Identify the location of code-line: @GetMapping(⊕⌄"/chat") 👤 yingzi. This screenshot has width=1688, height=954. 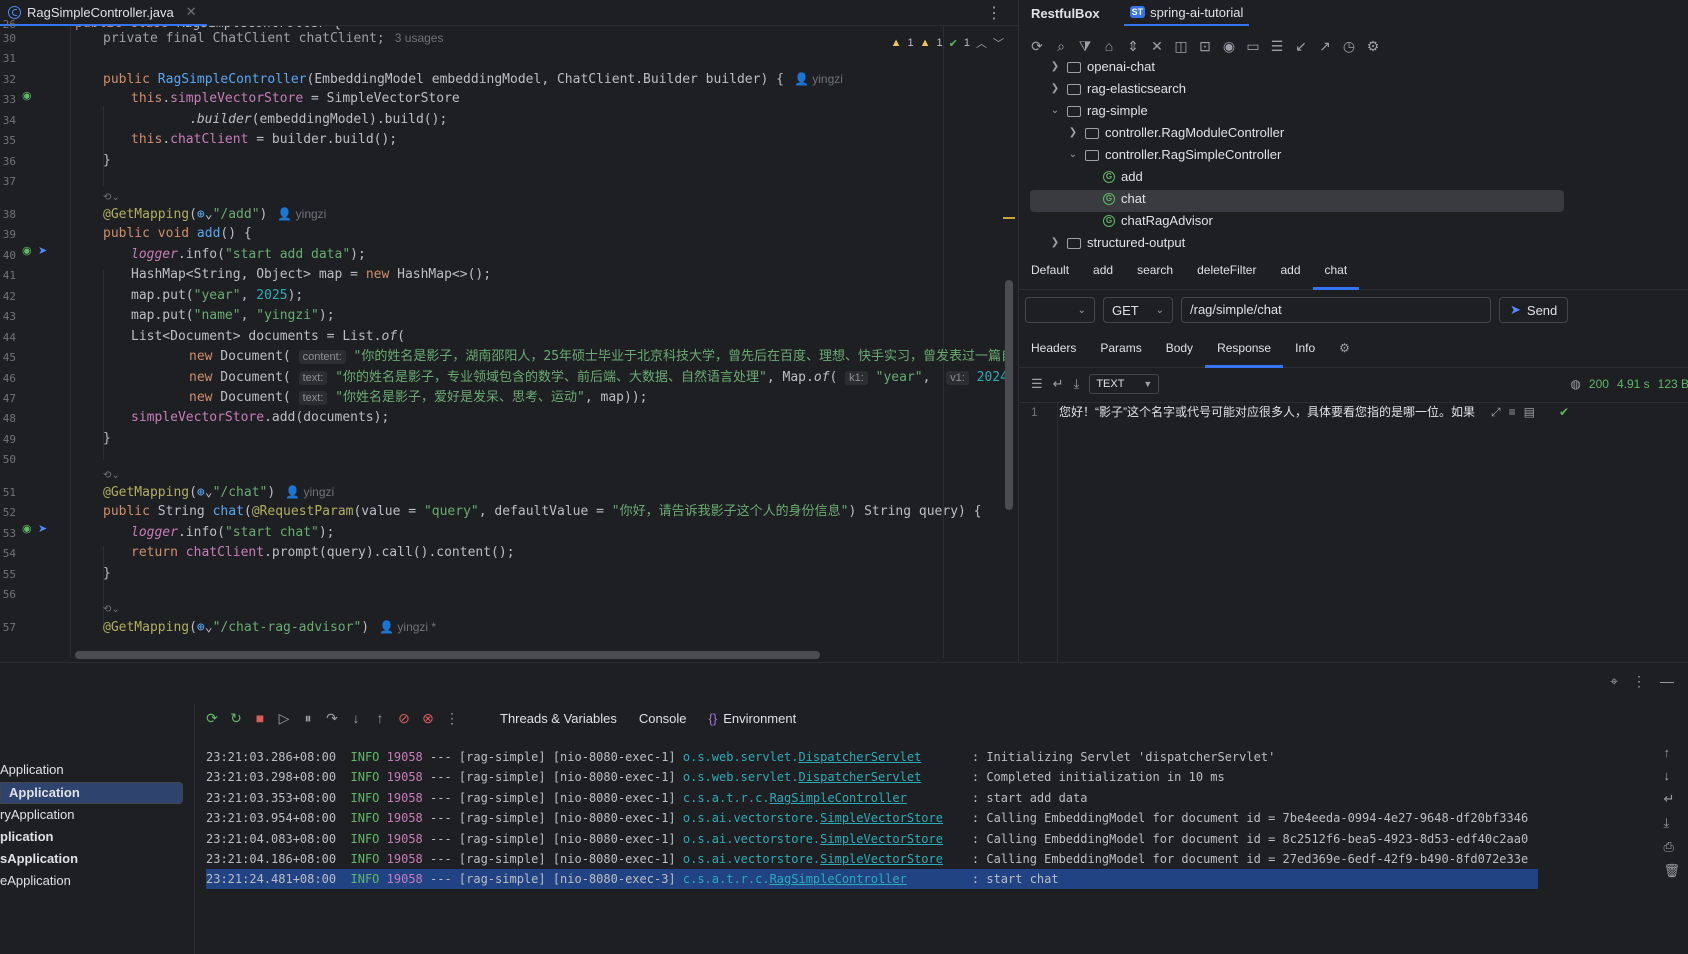
(218, 492).